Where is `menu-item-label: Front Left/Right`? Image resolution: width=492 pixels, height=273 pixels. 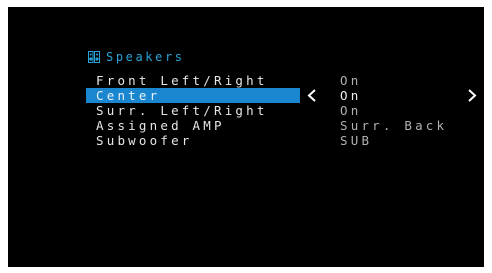
menu-item-label: Front Left/Right is located at coordinates (182, 80).